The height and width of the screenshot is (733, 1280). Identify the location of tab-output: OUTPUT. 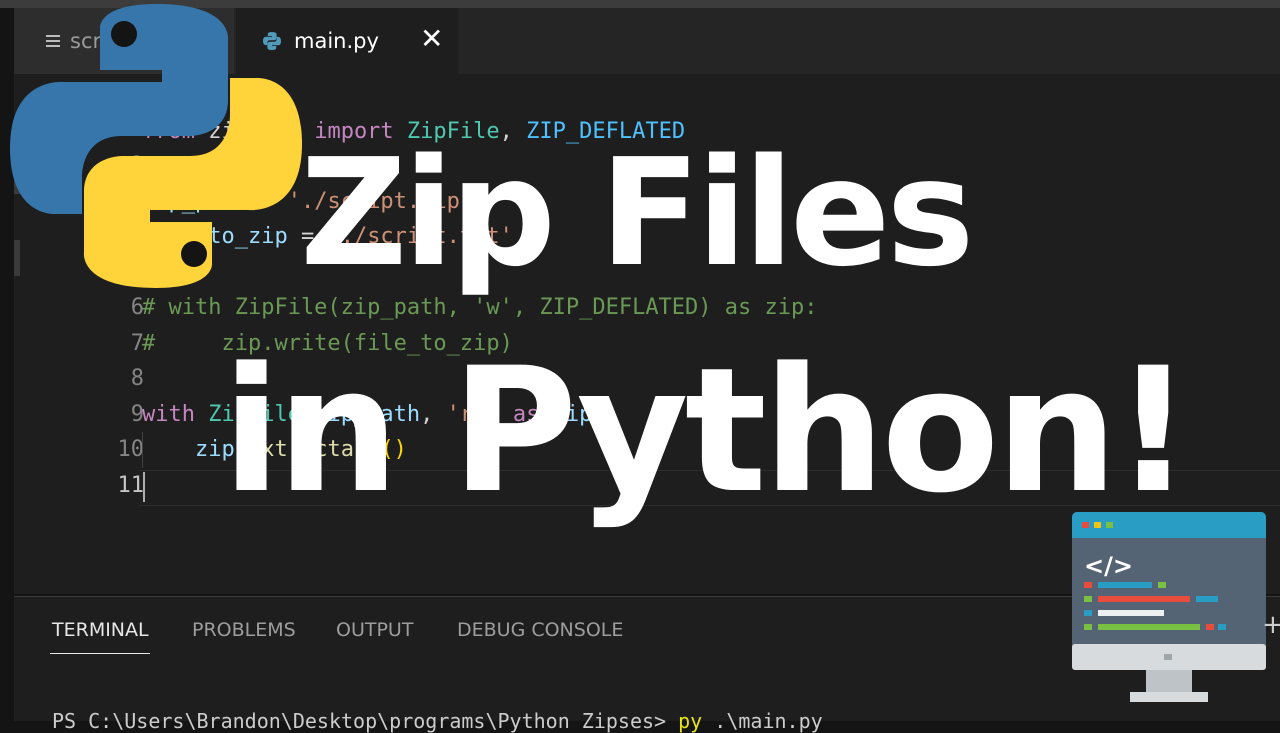
(374, 630).